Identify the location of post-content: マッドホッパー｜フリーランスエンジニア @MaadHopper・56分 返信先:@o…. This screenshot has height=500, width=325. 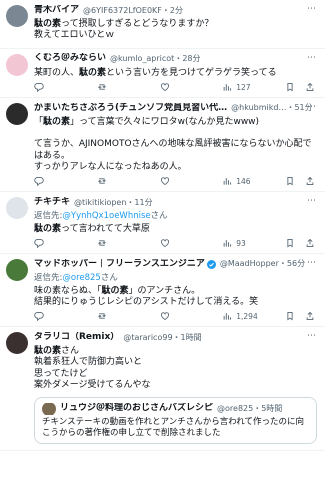
(175, 292).